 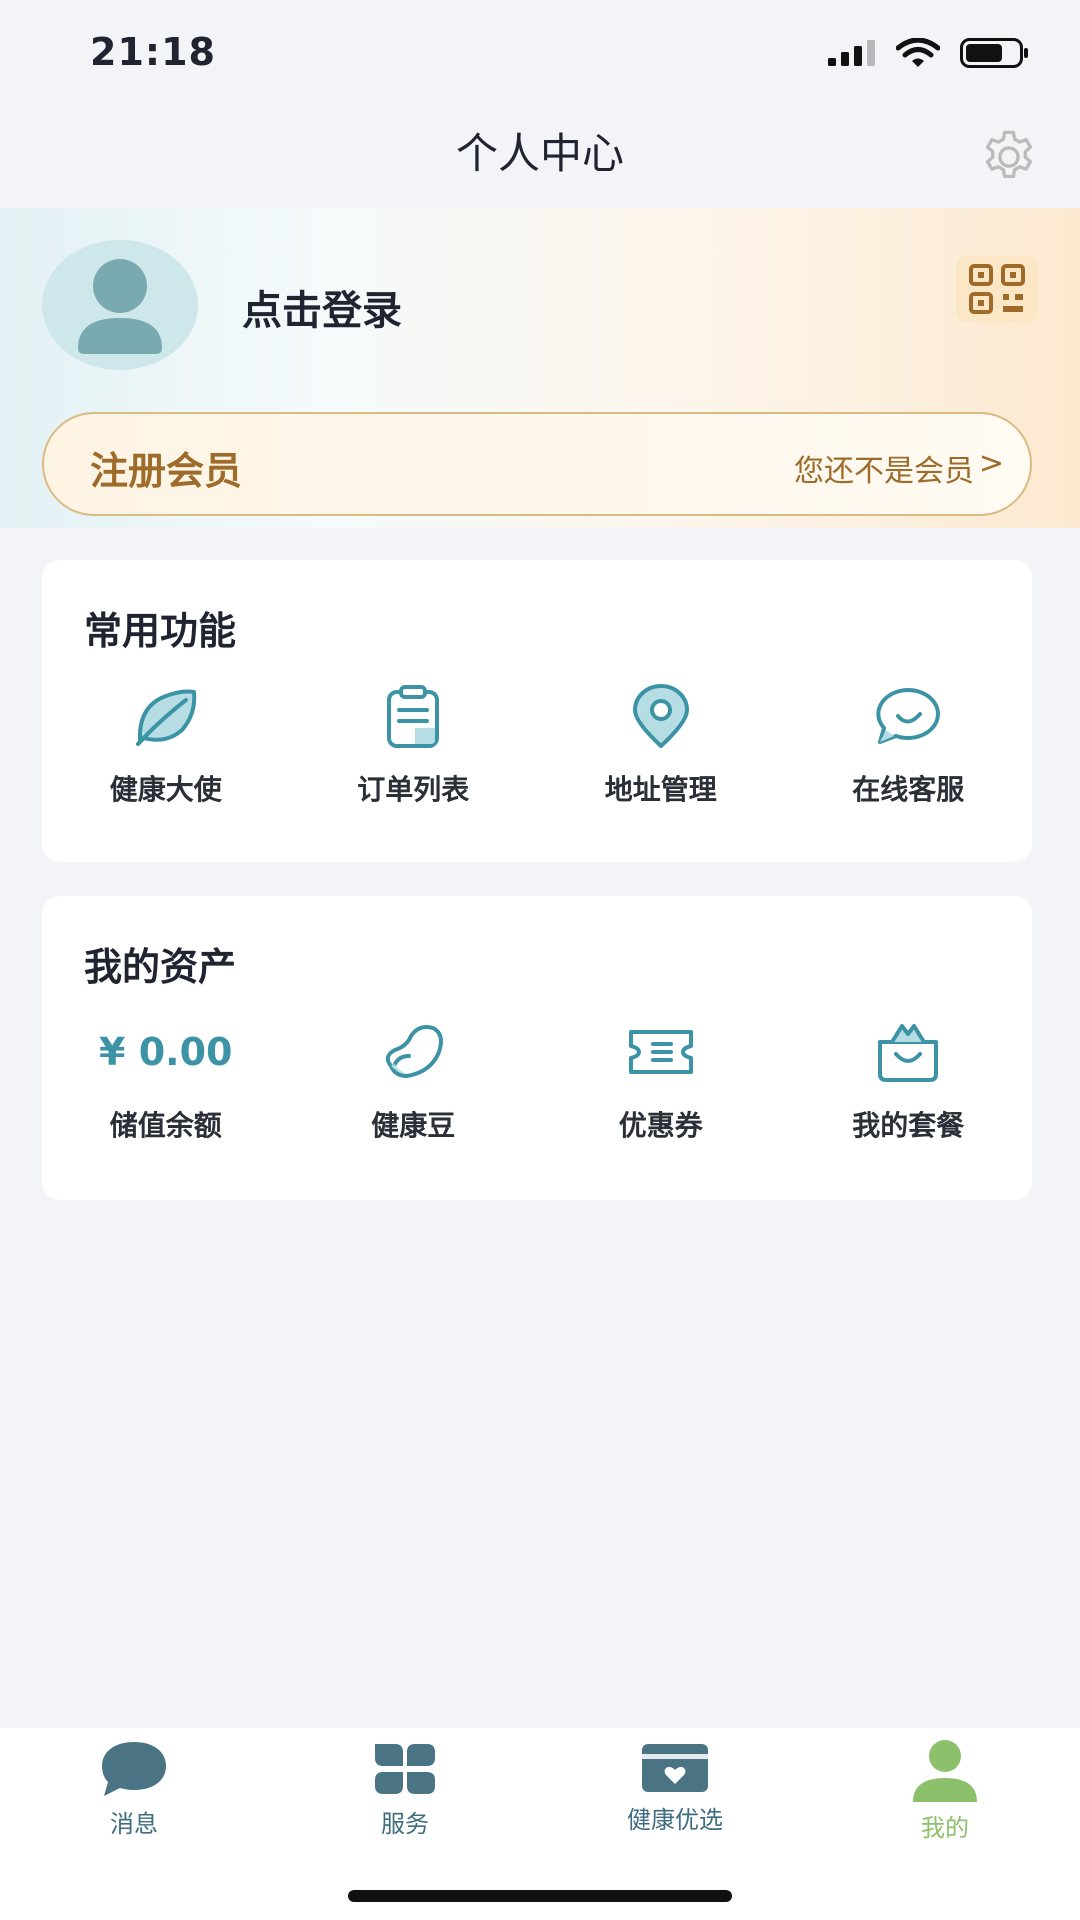 I want to click on wifi-icon, so click(x=918, y=52).